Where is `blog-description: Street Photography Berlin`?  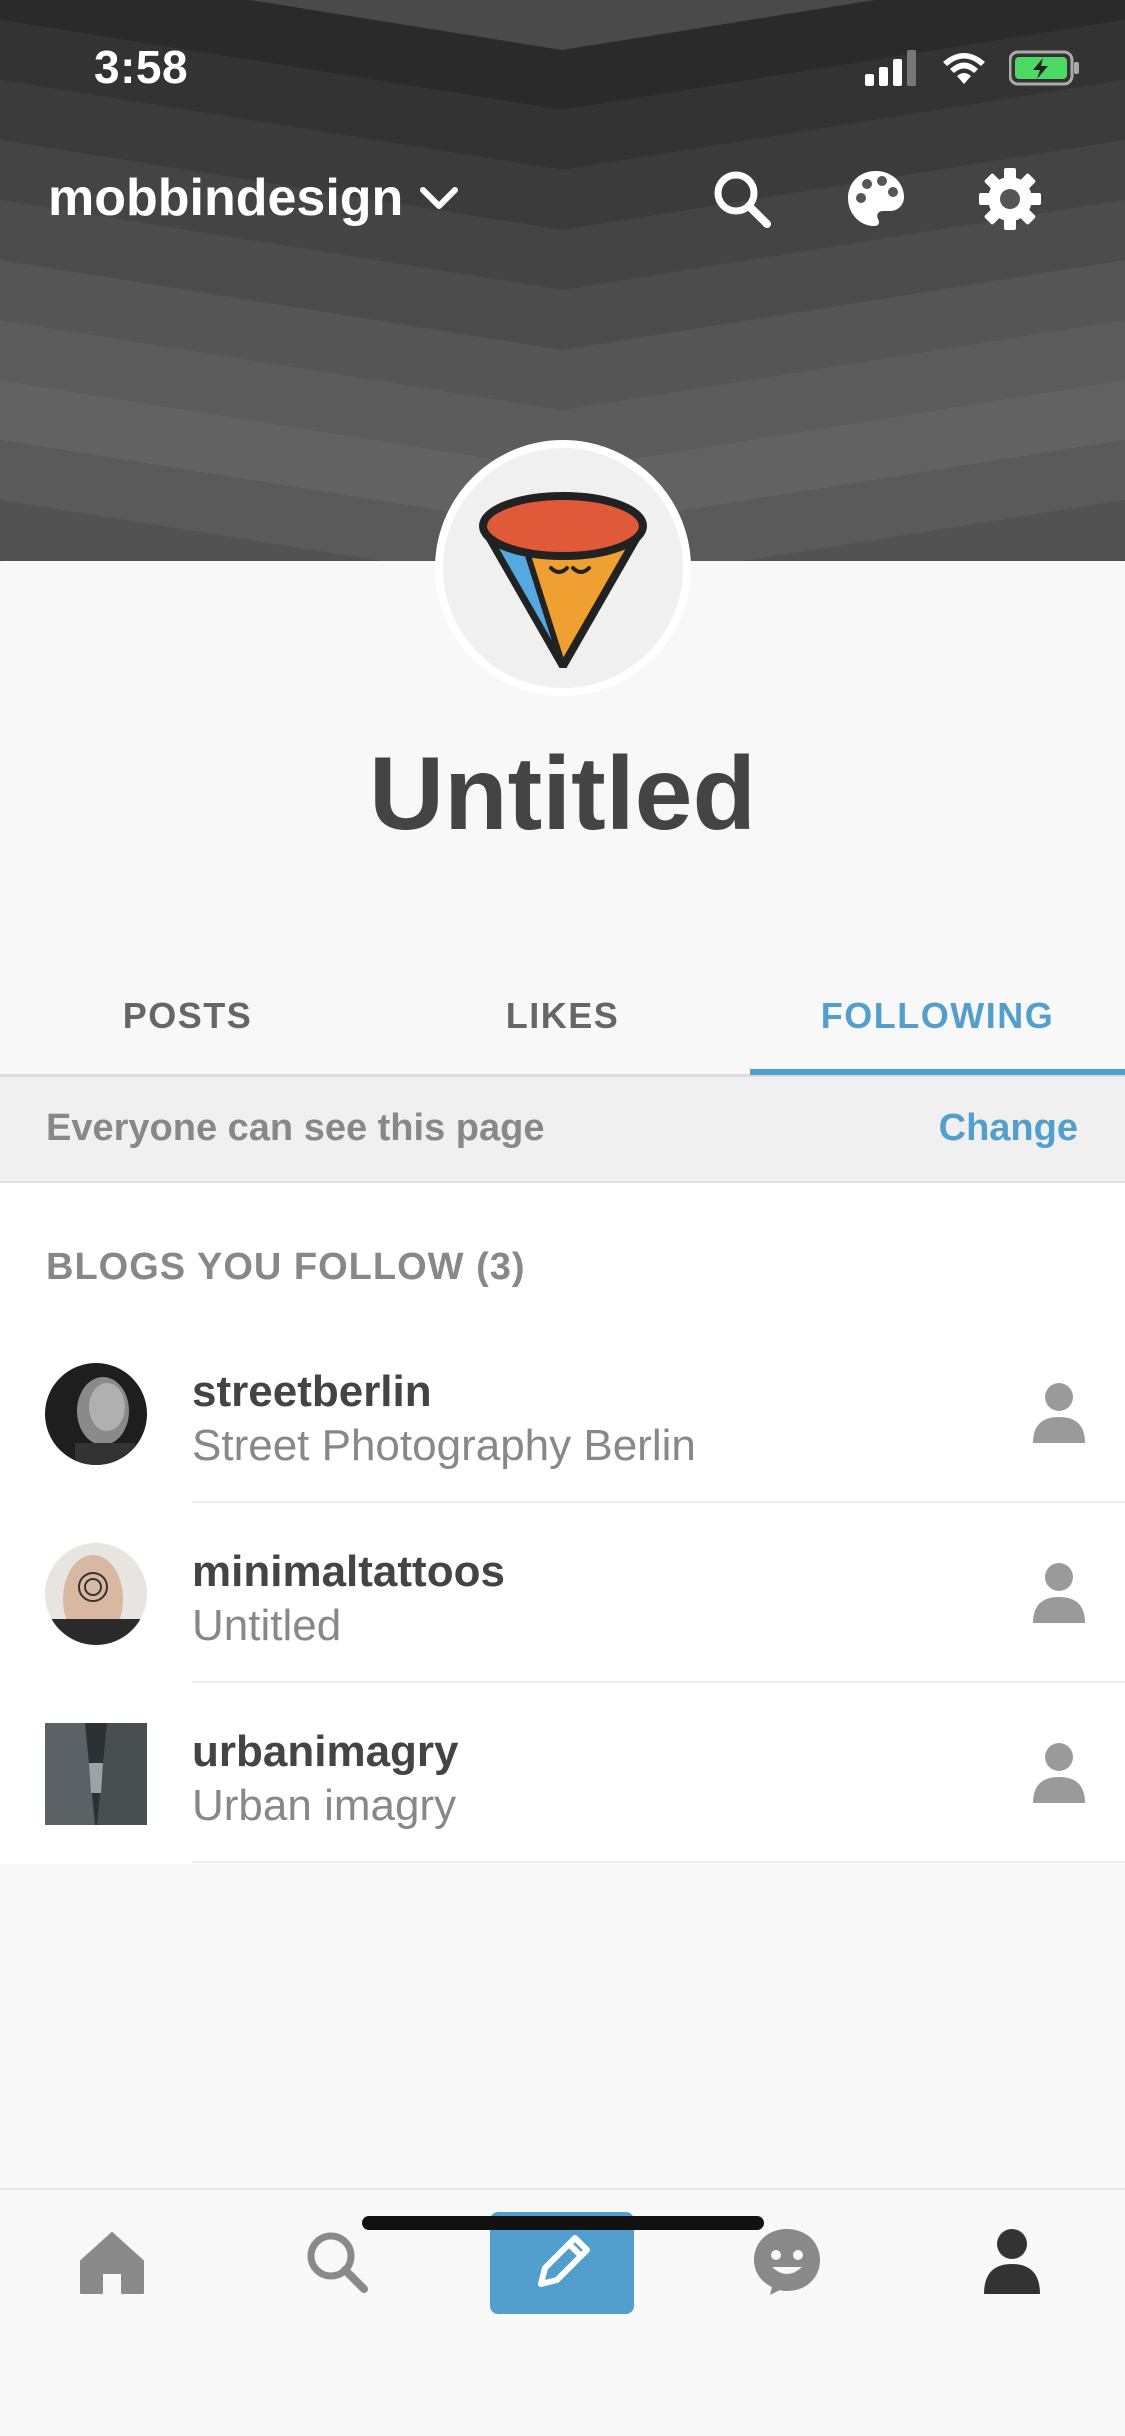 blog-description: Street Photography Berlin is located at coordinates (444, 1445).